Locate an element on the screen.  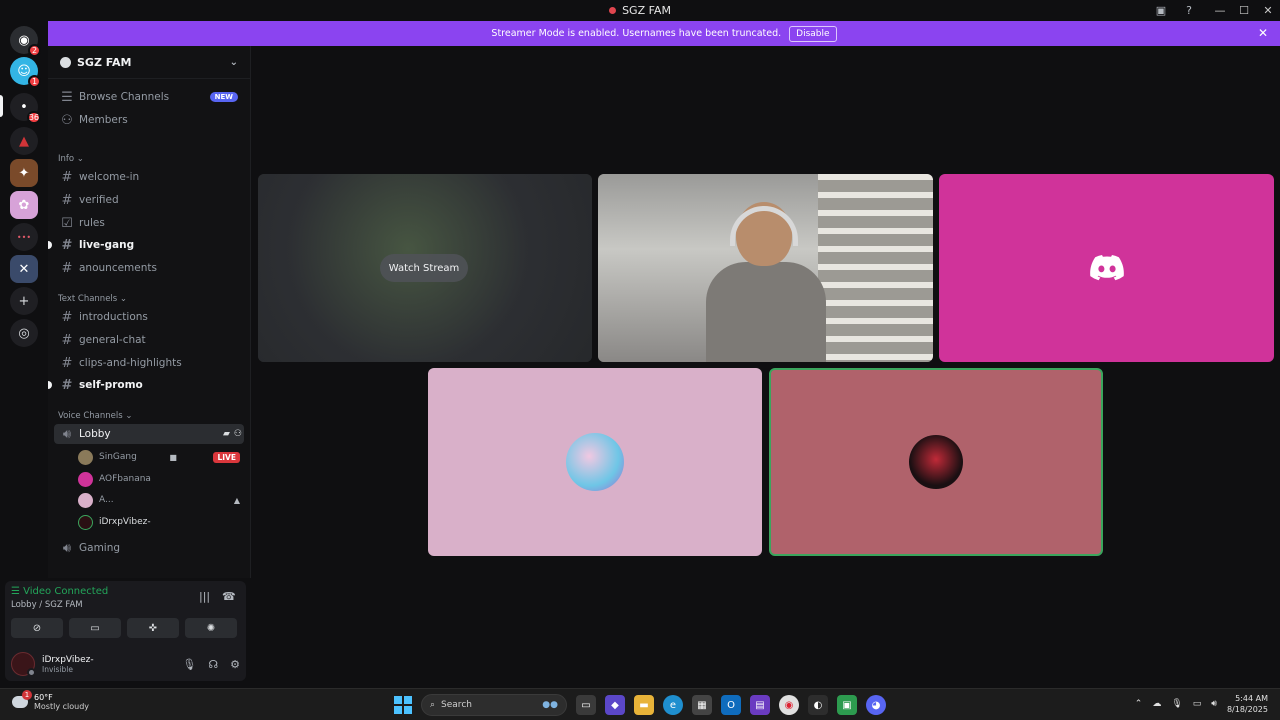
video-person is located at coordinates (766, 282).